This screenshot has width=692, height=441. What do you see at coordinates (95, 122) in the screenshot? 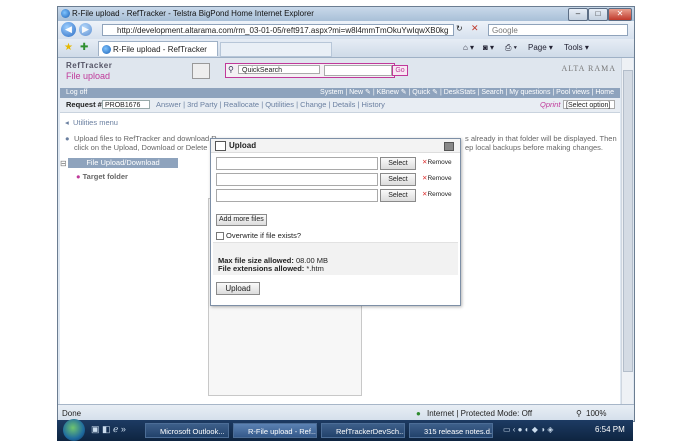
I see `utilities-label: Utilities menu` at bounding box center [95, 122].